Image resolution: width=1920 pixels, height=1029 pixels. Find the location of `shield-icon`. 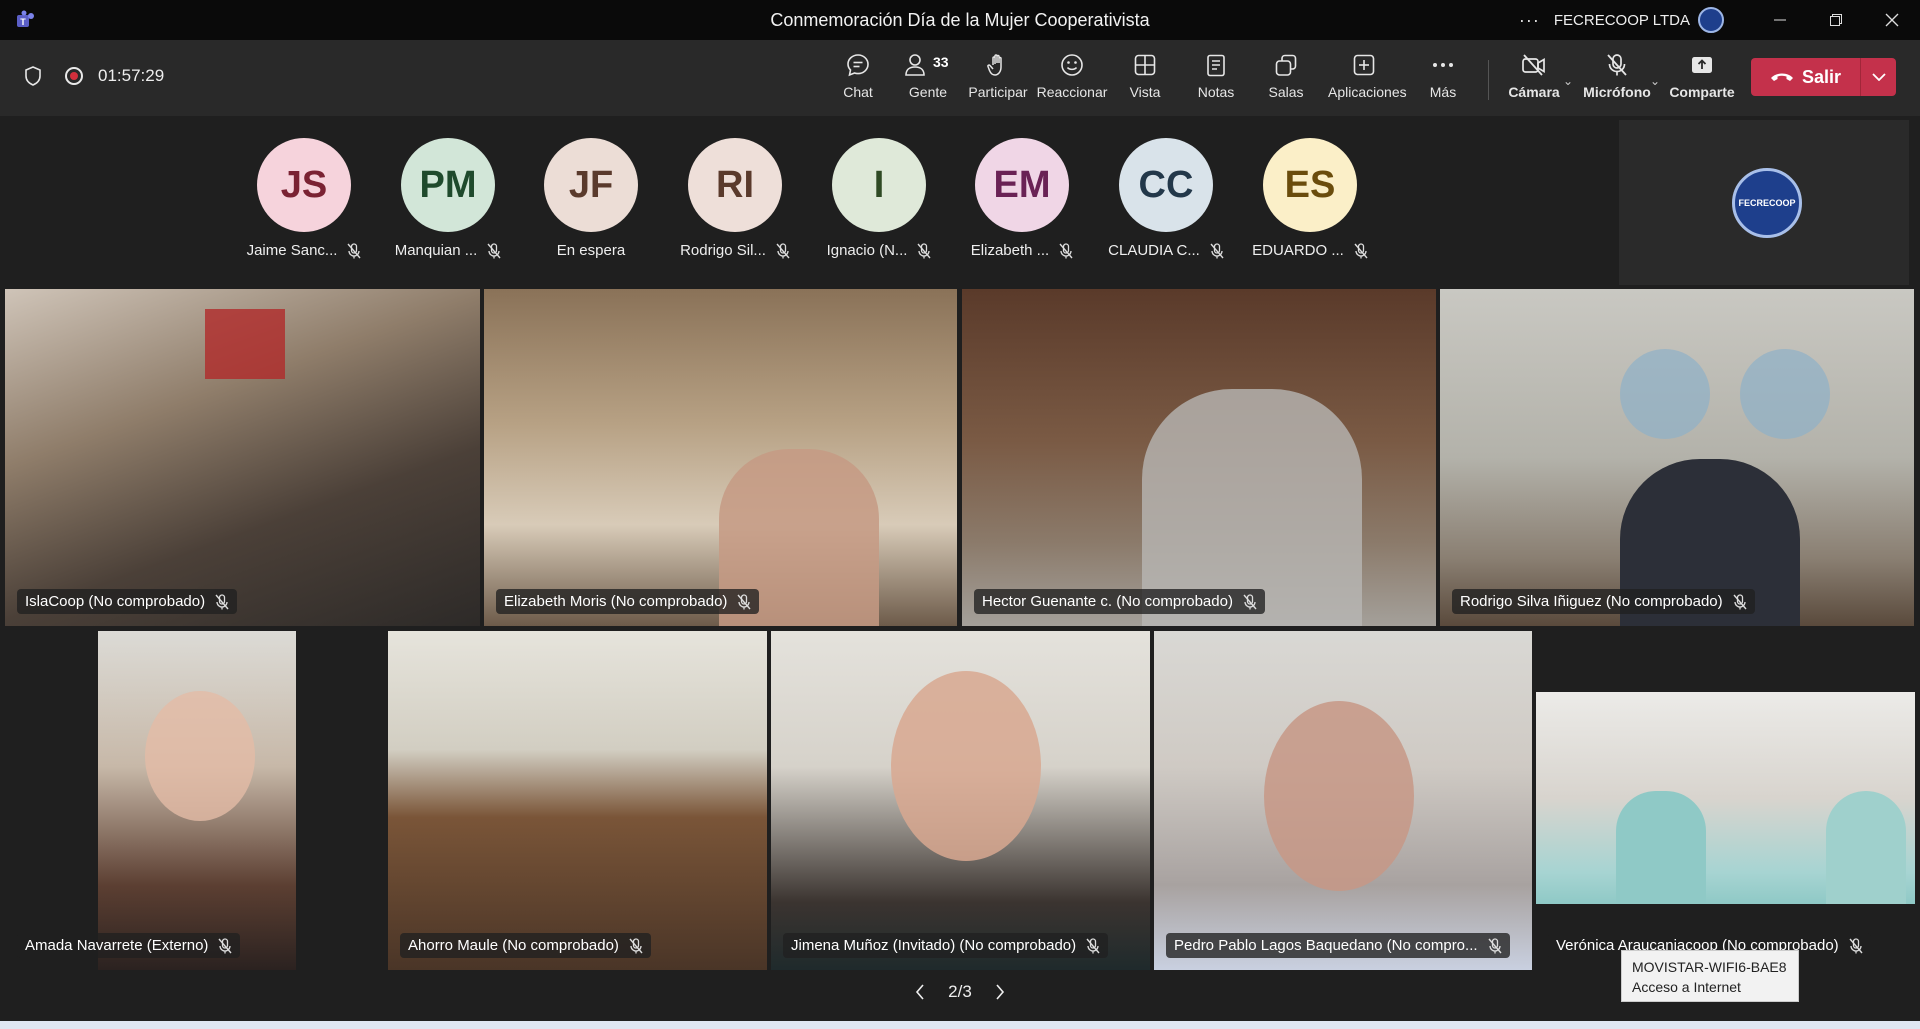

shield-icon is located at coordinates (33, 76).